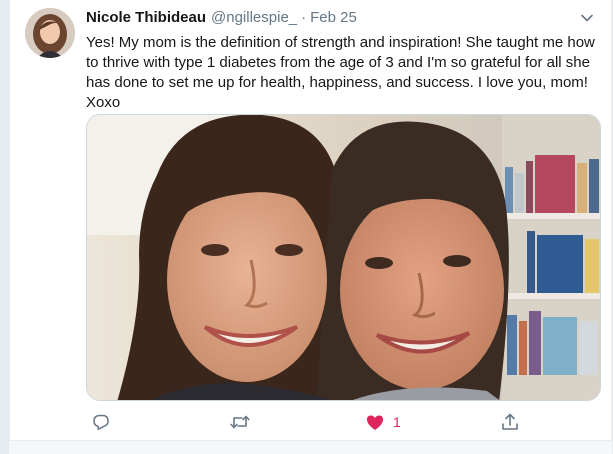 The image size is (613, 454). I want to click on reply-button, so click(101, 422).